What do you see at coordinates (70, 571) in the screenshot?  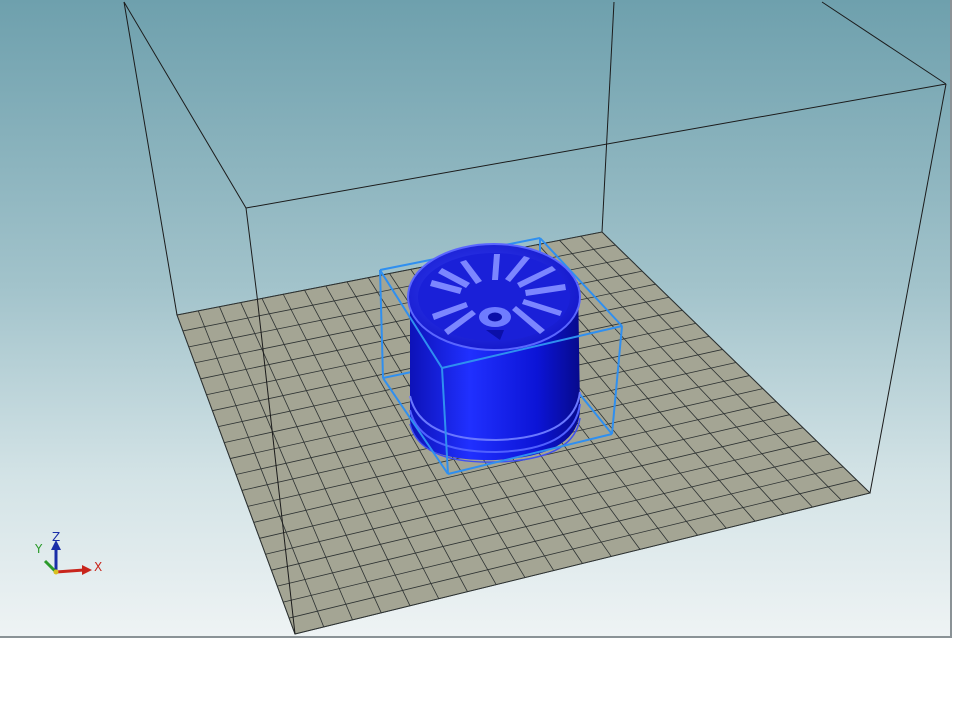 I see `x-axis-arrow` at bounding box center [70, 571].